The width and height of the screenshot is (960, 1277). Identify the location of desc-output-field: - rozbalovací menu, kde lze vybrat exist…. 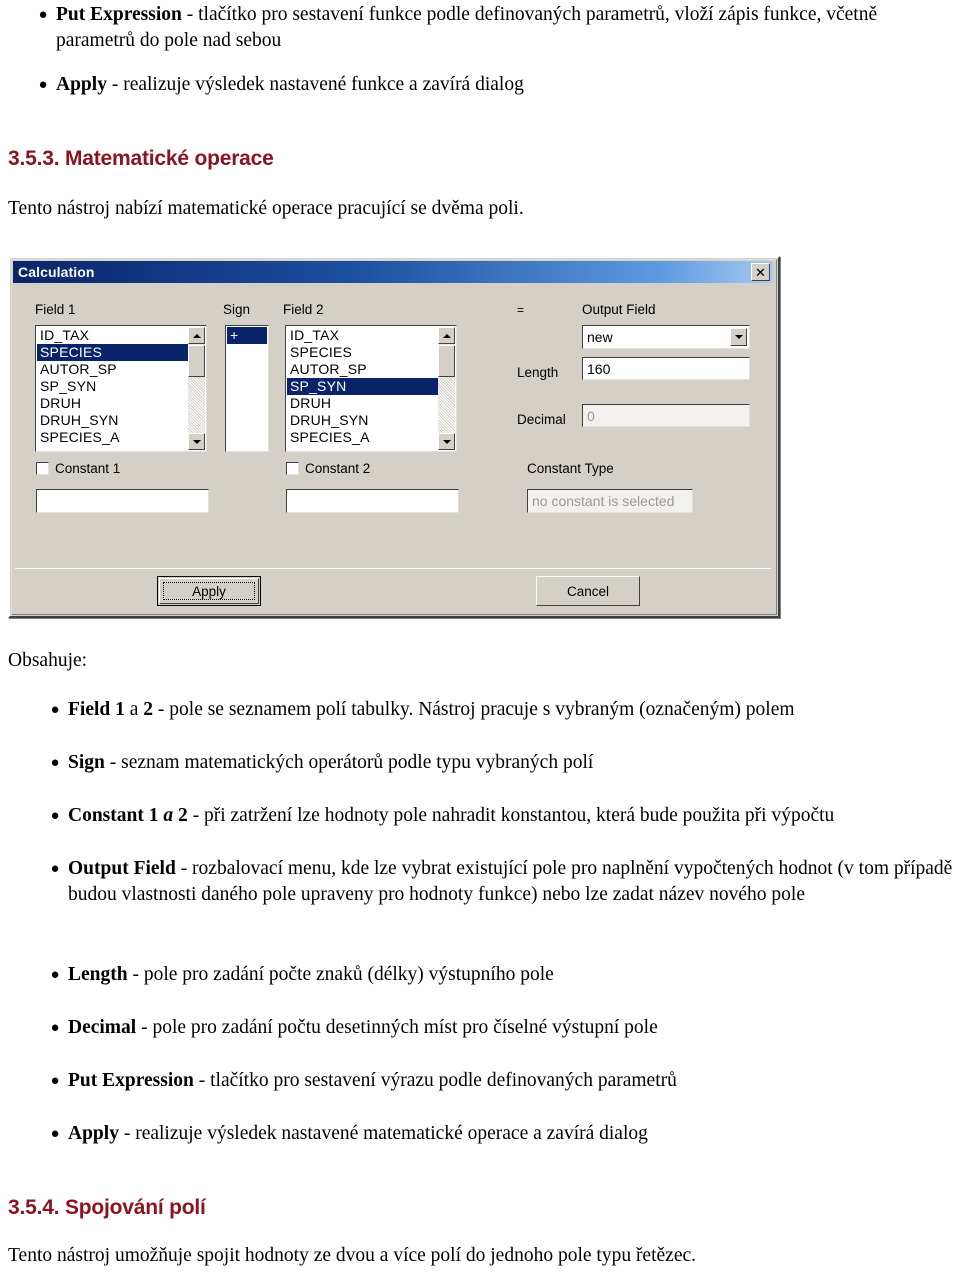
(510, 881).